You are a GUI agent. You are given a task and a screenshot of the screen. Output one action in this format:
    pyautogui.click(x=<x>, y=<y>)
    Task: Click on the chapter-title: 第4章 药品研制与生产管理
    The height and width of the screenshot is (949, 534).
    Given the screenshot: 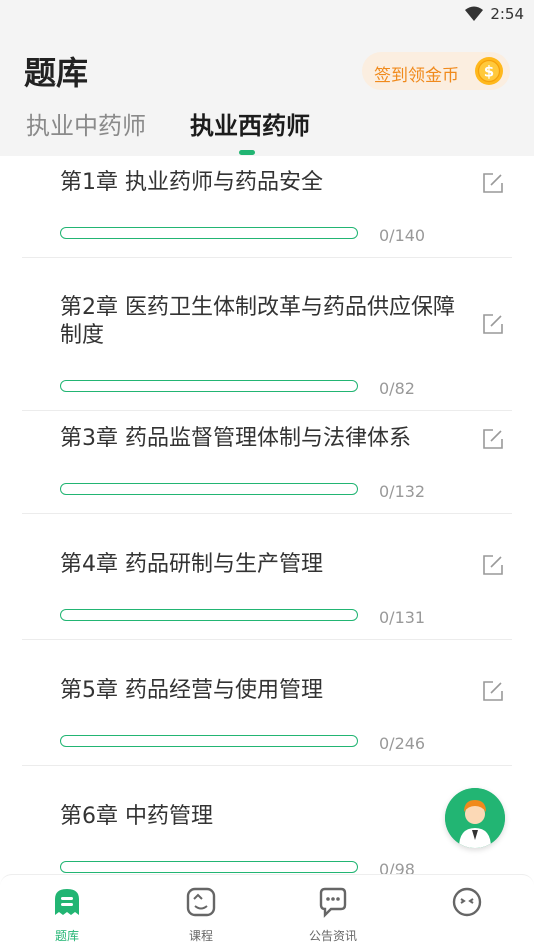 What is the action you would take?
    pyautogui.click(x=191, y=564)
    